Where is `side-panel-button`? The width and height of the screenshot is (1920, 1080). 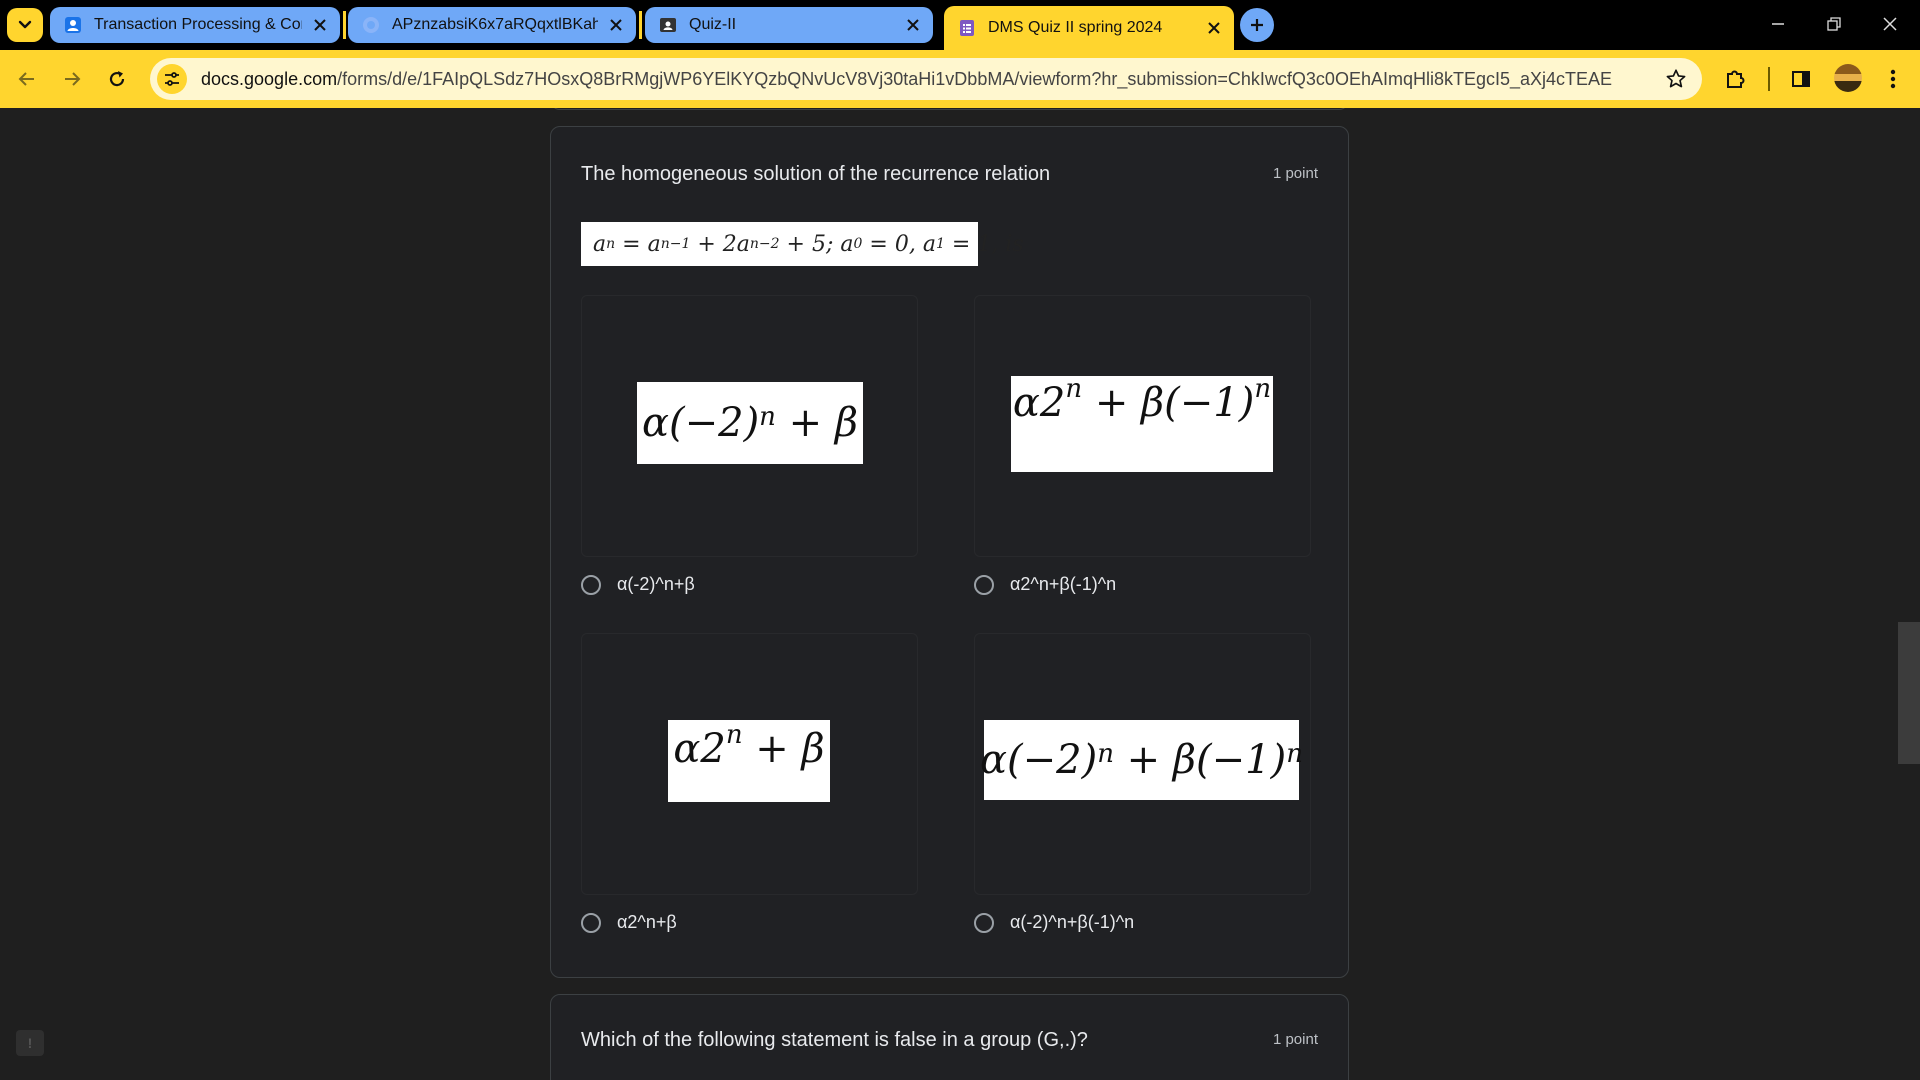
side-panel-button is located at coordinates (1801, 79).